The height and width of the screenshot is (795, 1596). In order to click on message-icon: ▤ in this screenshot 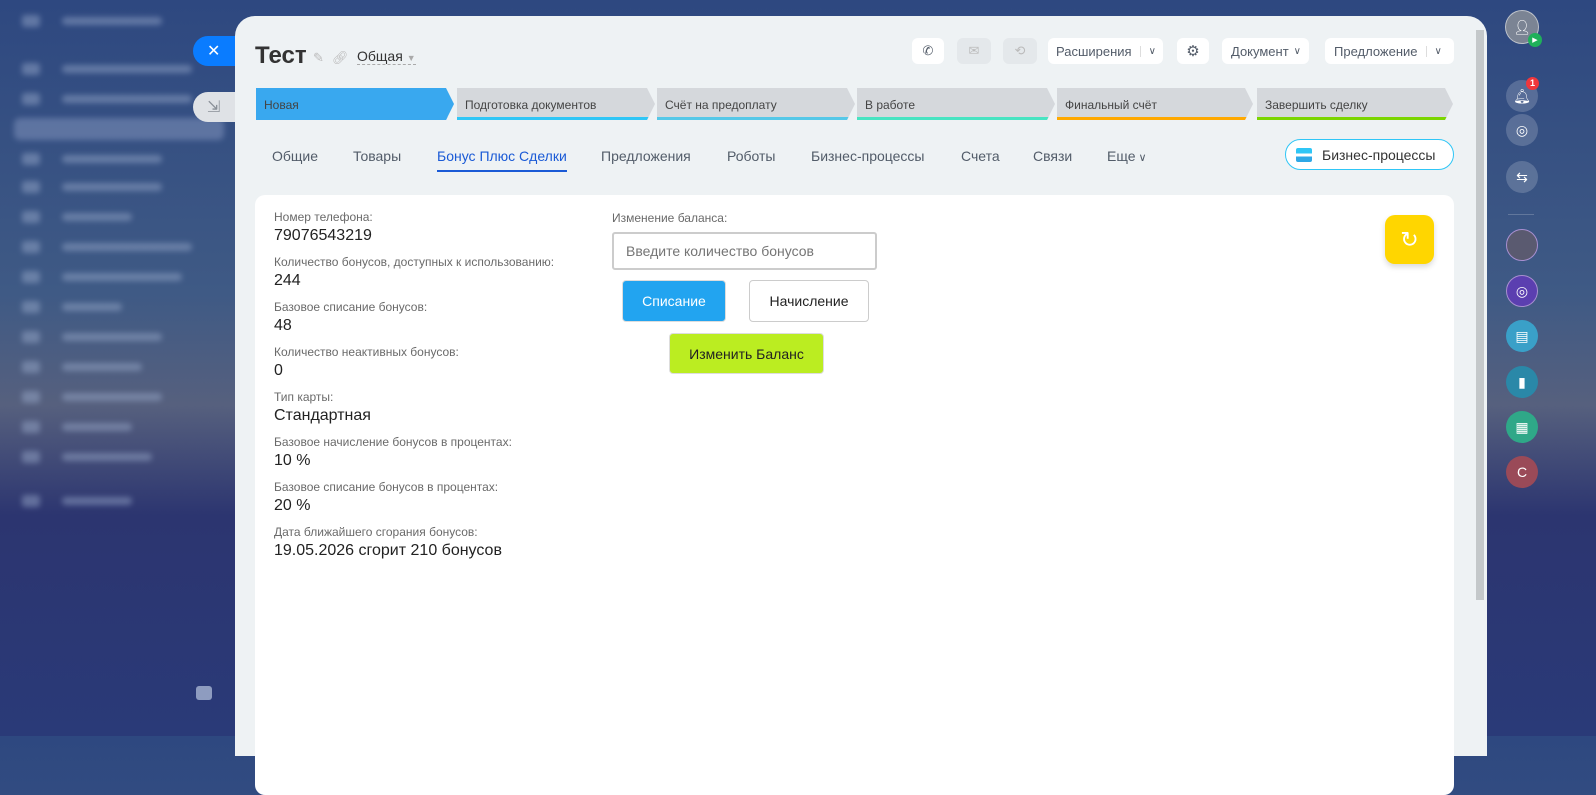, I will do `click(1522, 335)`.